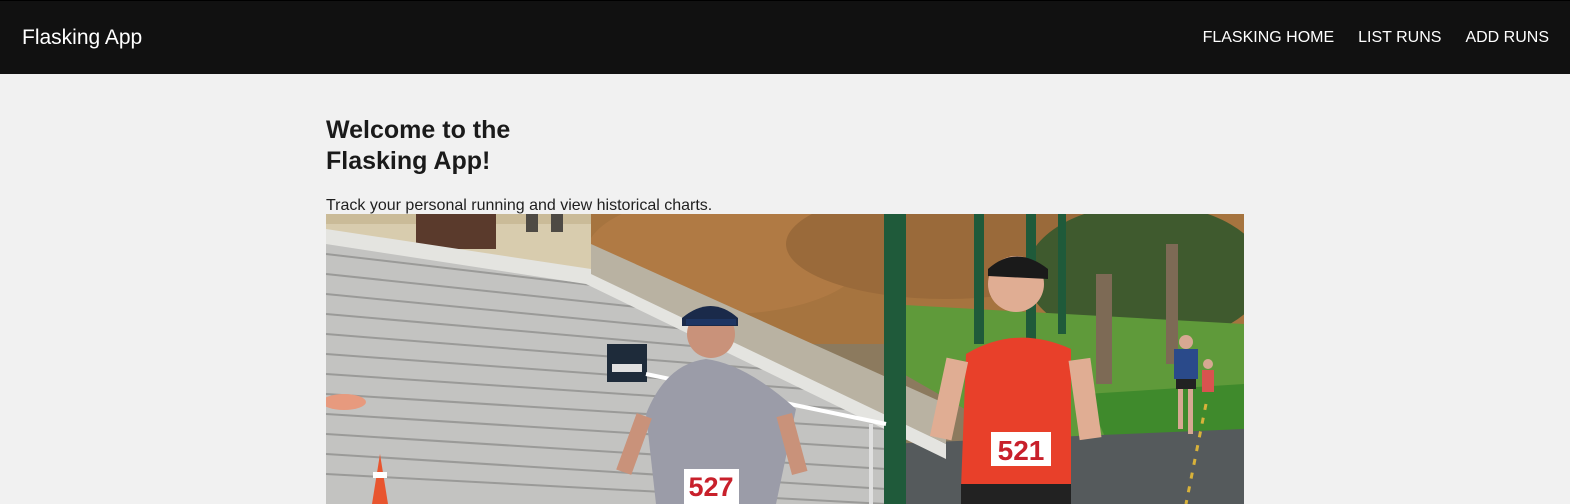 This screenshot has height=504, width=1570. Describe the element at coordinates (418, 130) in the screenshot. I see `page-title-line1: Welcome to the` at that location.